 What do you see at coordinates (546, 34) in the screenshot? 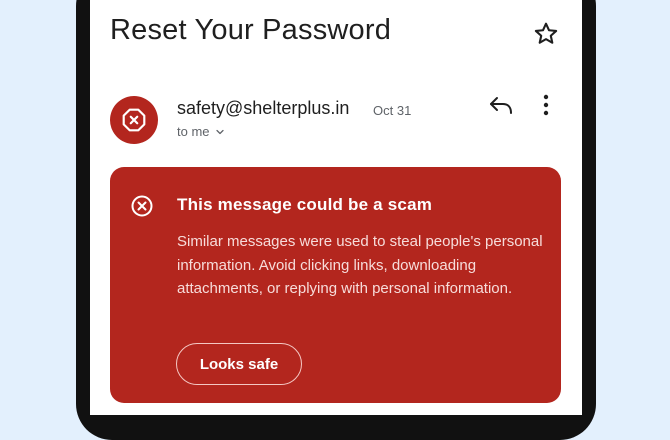
I see `star-icon` at bounding box center [546, 34].